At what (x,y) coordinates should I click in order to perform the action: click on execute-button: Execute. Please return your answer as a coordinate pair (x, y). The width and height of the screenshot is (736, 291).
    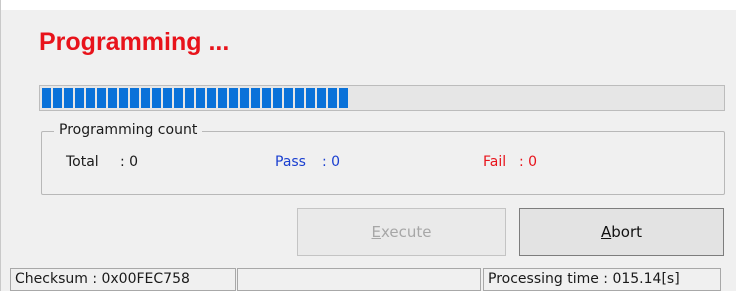
    Looking at the image, I should click on (401, 232).